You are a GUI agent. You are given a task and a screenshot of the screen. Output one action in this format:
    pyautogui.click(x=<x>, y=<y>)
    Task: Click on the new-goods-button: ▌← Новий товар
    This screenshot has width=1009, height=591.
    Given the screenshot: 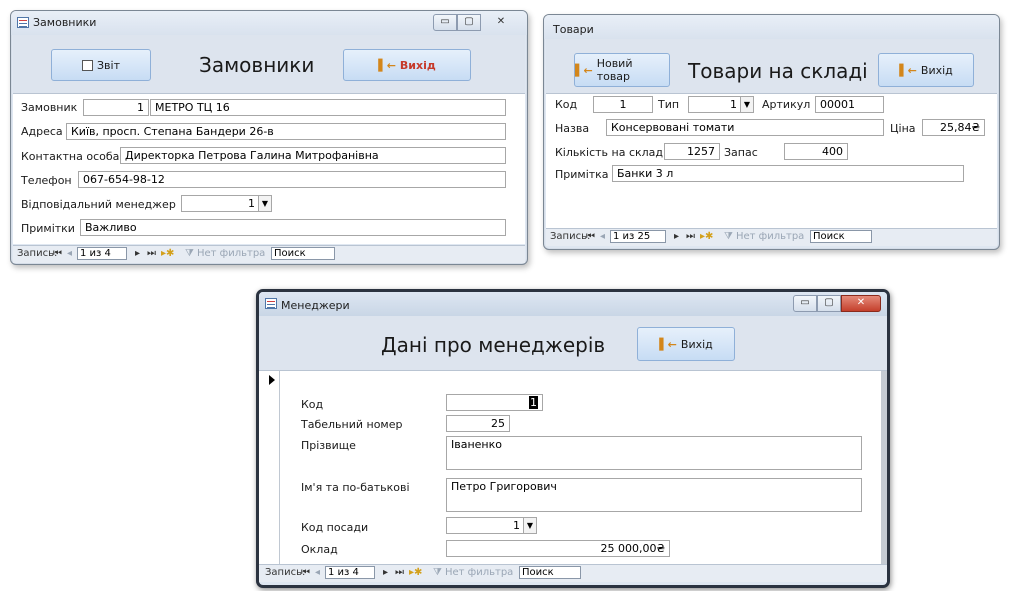 What is the action you would take?
    pyautogui.click(x=622, y=70)
    